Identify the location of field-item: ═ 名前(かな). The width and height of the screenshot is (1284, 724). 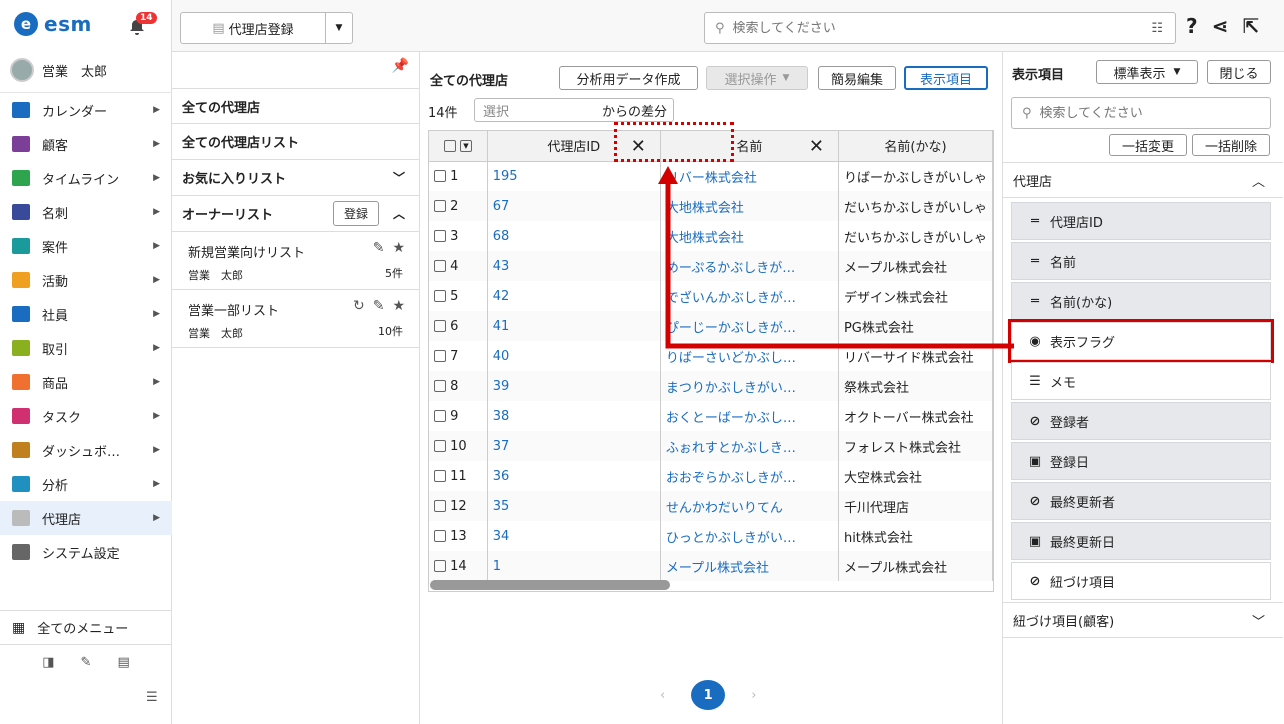
(1141, 301).